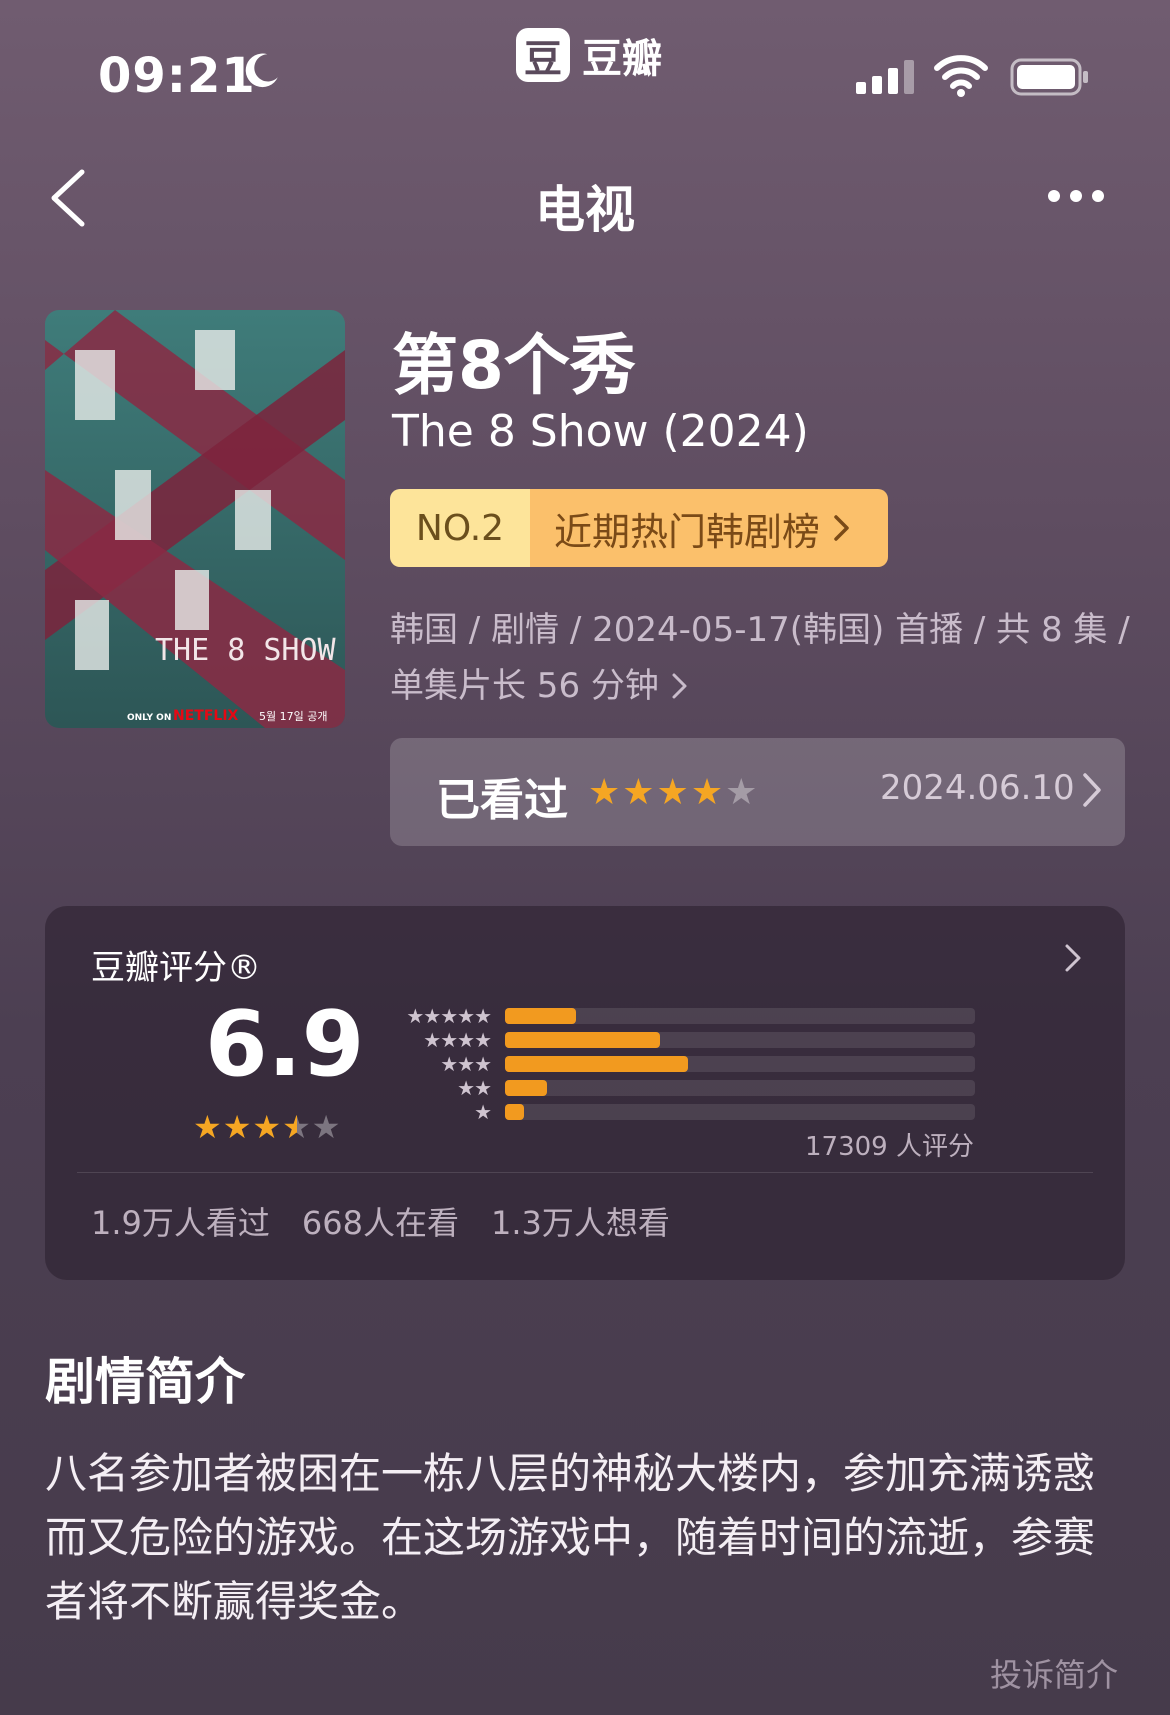 This screenshot has height=1715, width=1170. I want to click on poster-only-on-text: ONLY ON, so click(149, 718).